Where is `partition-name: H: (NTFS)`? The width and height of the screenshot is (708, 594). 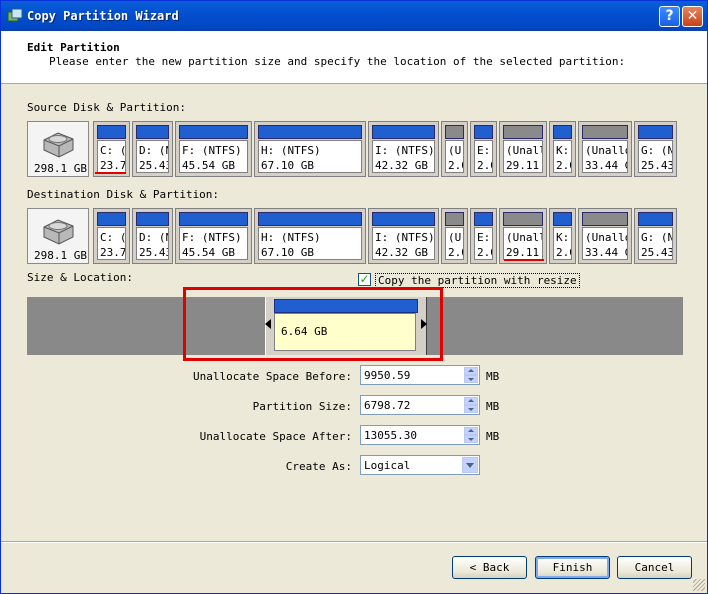 partition-name: H: (NTFS) is located at coordinates (291, 237).